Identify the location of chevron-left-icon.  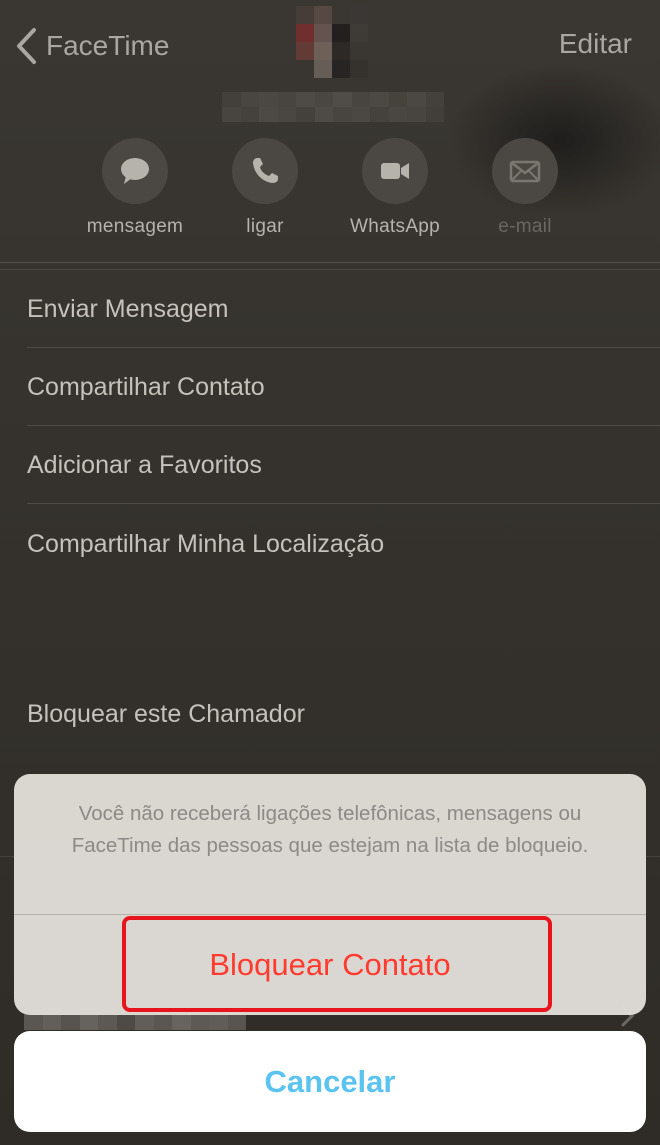
(26, 46).